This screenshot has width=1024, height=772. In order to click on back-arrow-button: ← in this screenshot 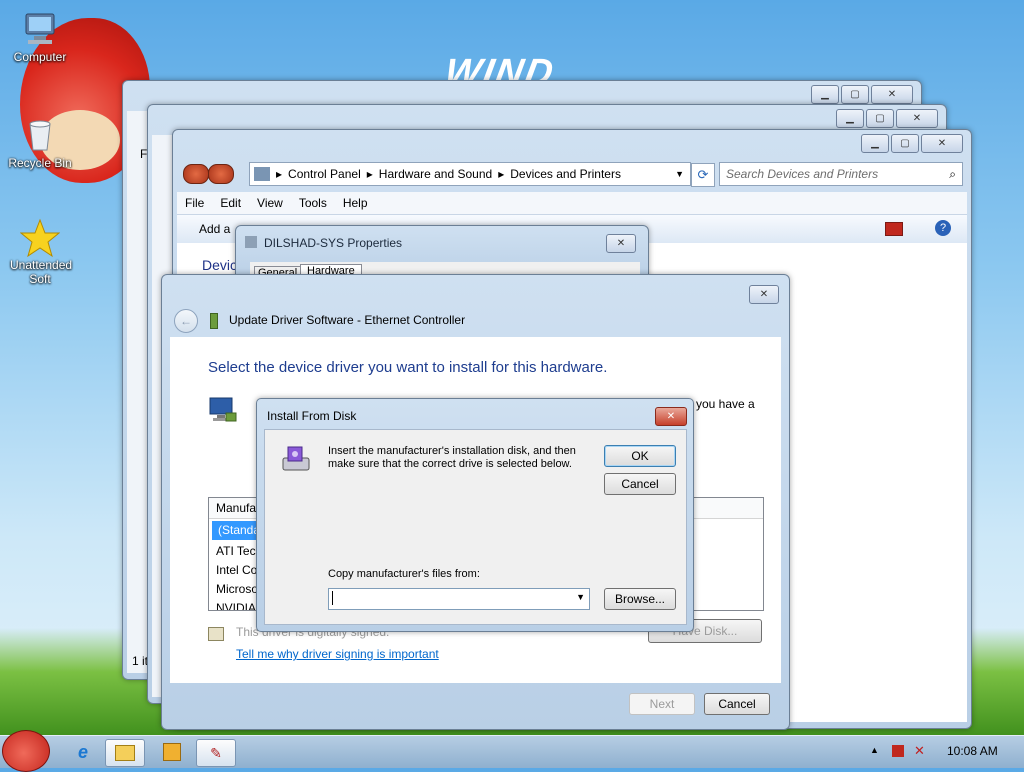, I will do `click(186, 321)`.